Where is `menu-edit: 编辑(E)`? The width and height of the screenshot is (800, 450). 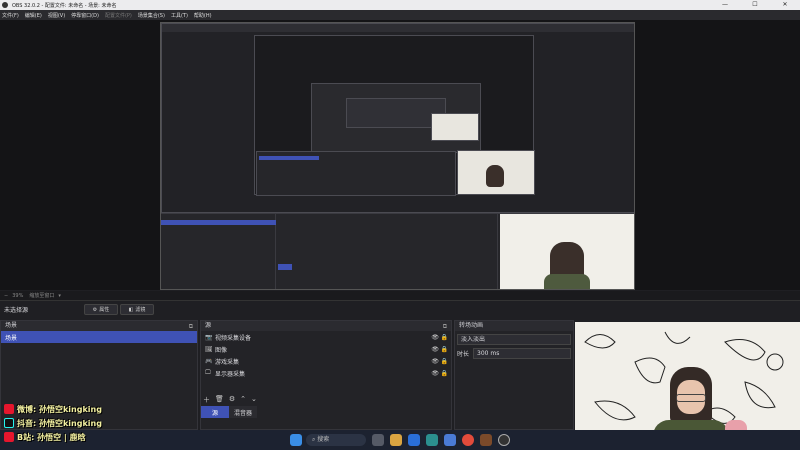
menu-edit: 编辑(E) is located at coordinates (33, 15).